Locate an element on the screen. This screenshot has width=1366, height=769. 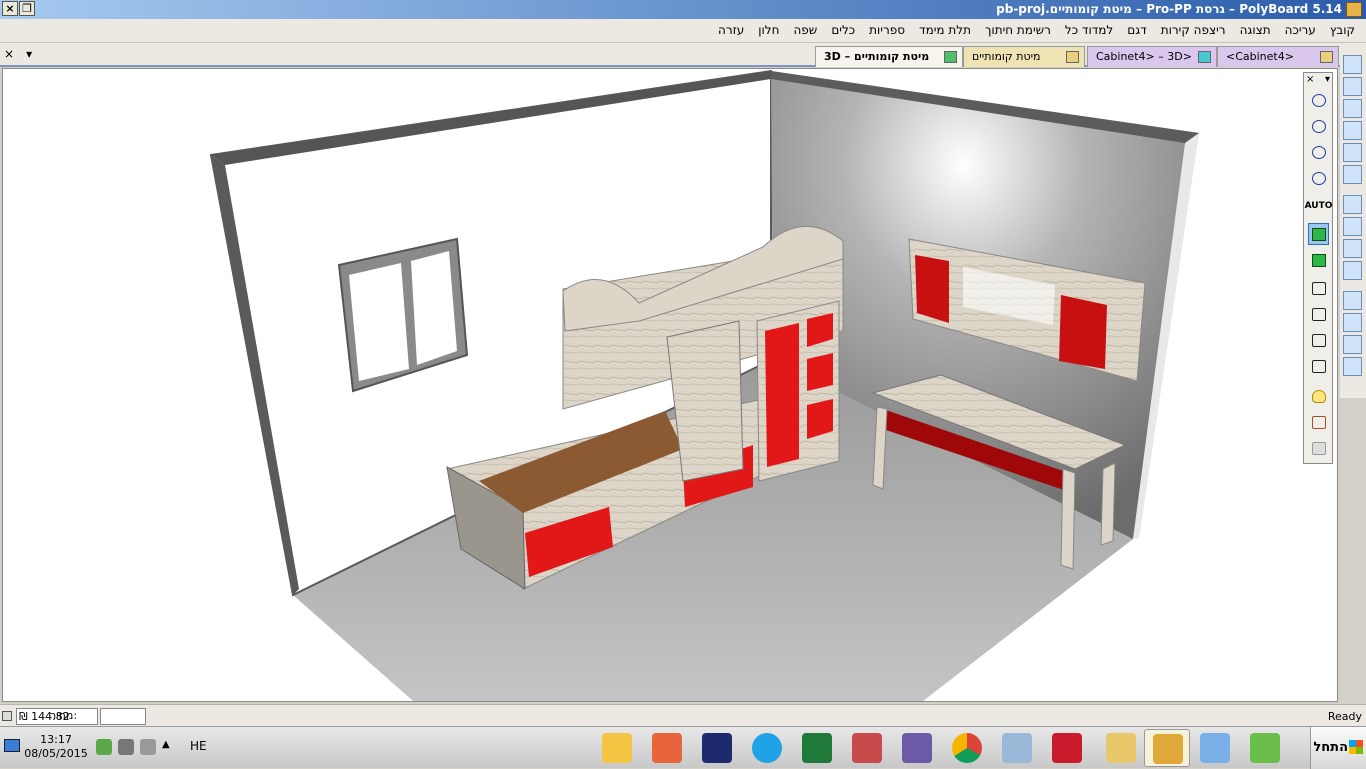
tab-3d-bunk-bed: 3D – מיטת קומותיים is located at coordinates (889, 56).